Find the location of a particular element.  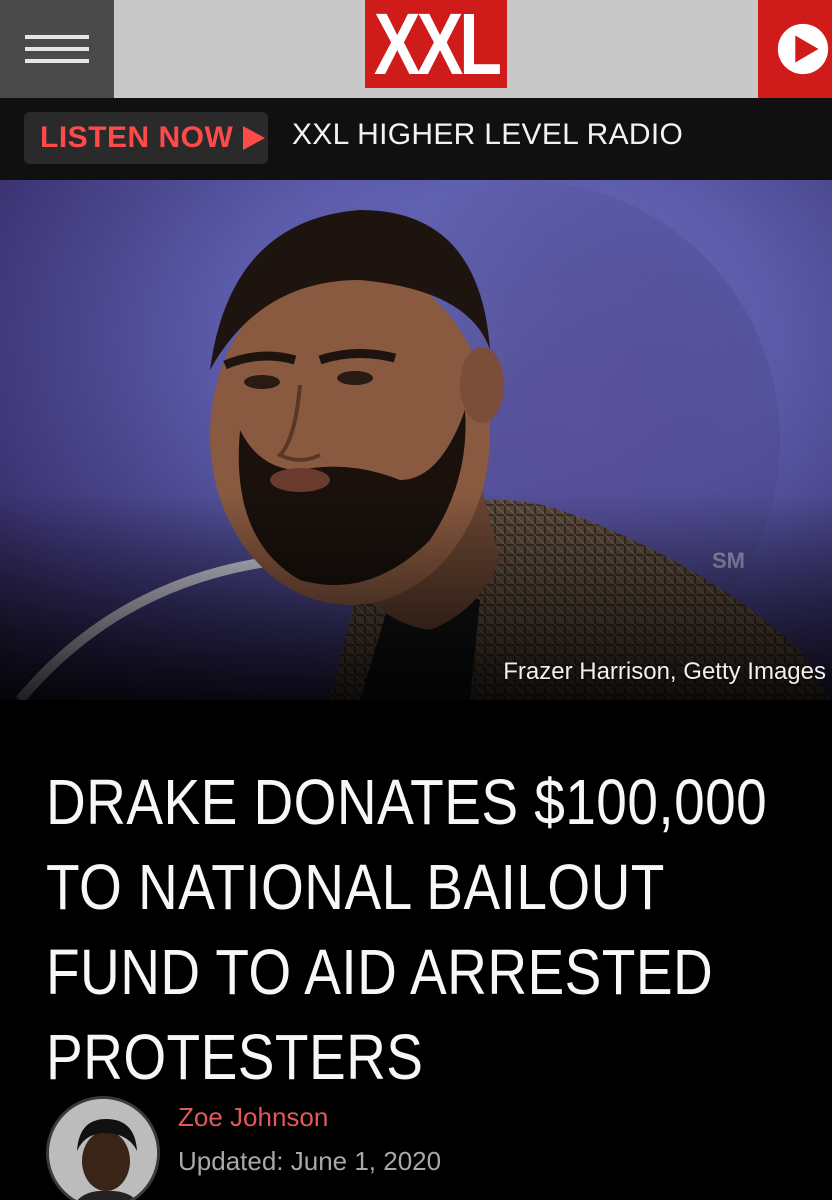

photo-credit: Frazer Harrison, Getty Images is located at coordinates (664, 671).